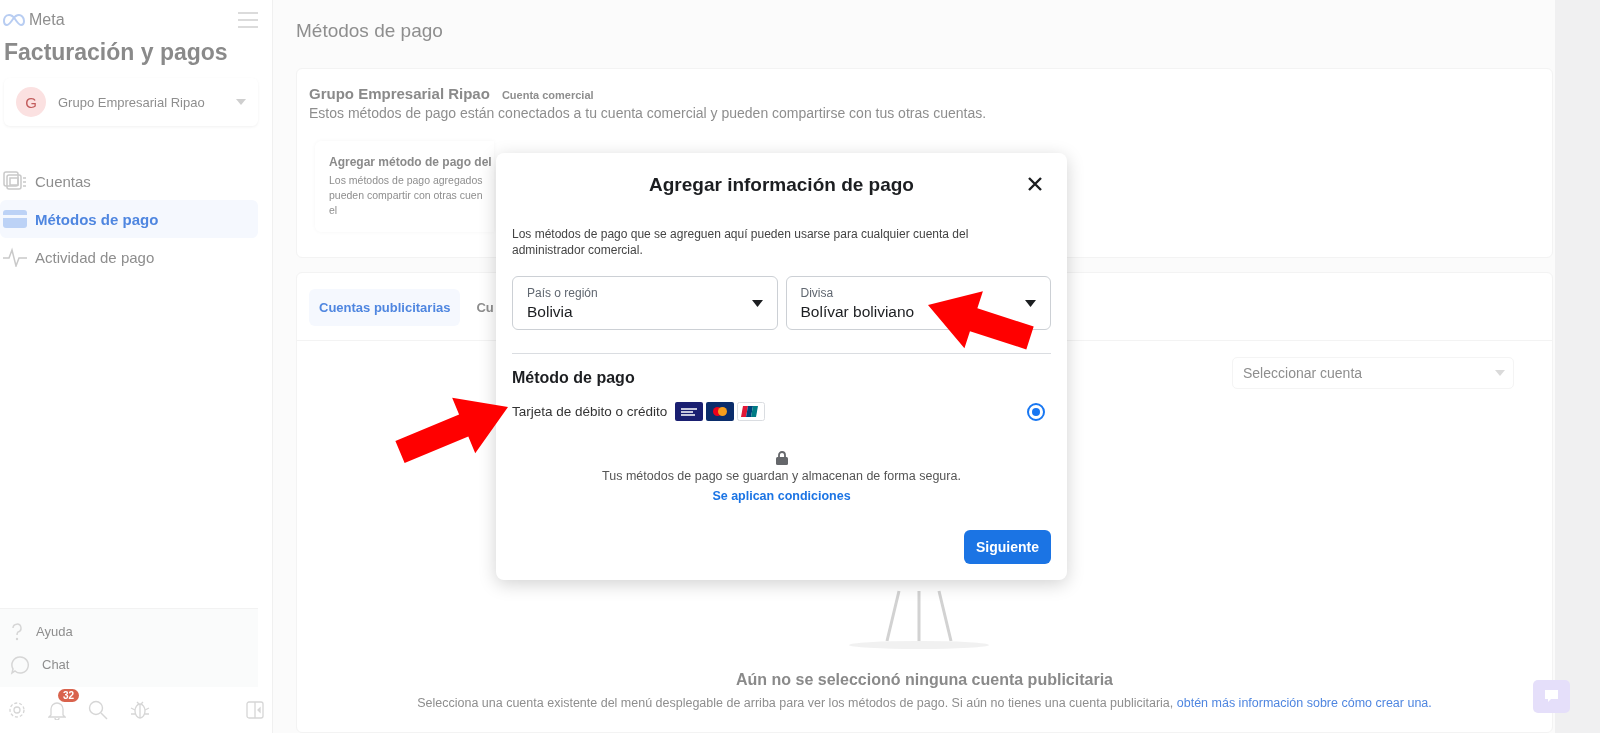  Describe the element at coordinates (574, 378) in the screenshot. I see `section-title: Método de pago` at that location.